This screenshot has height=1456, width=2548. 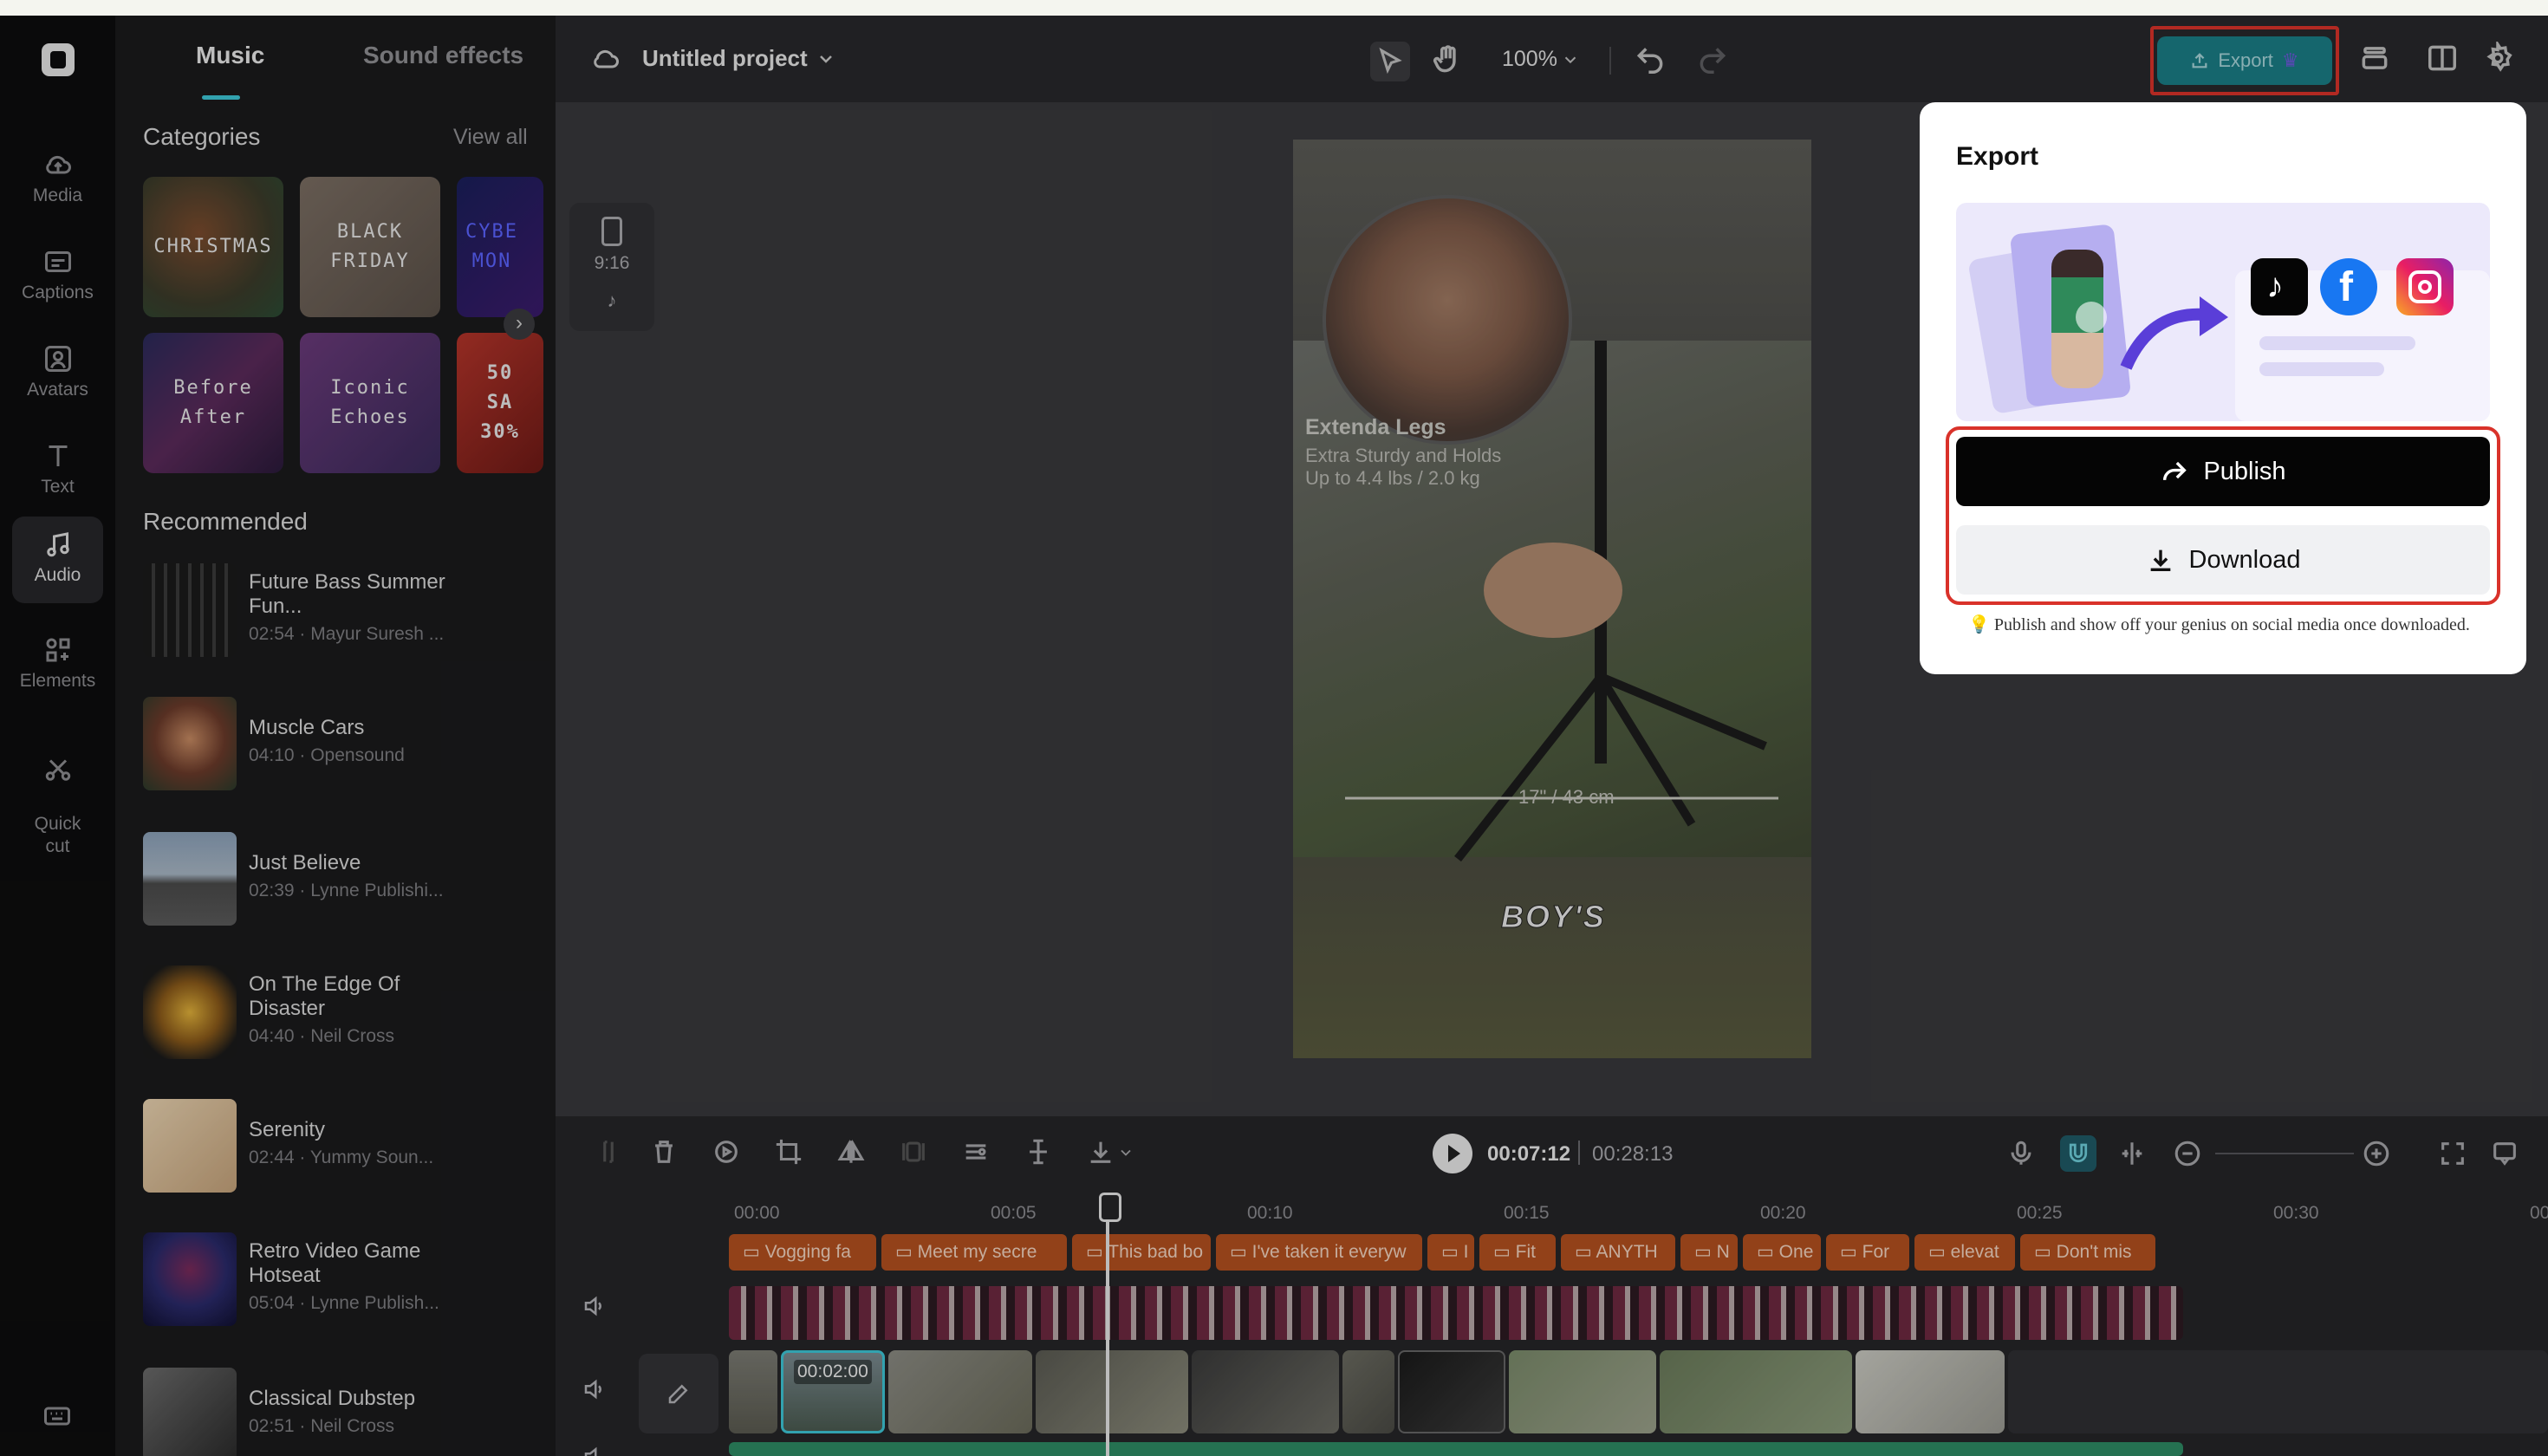 I want to click on category-card: Iconic Echoes, so click(x=370, y=403).